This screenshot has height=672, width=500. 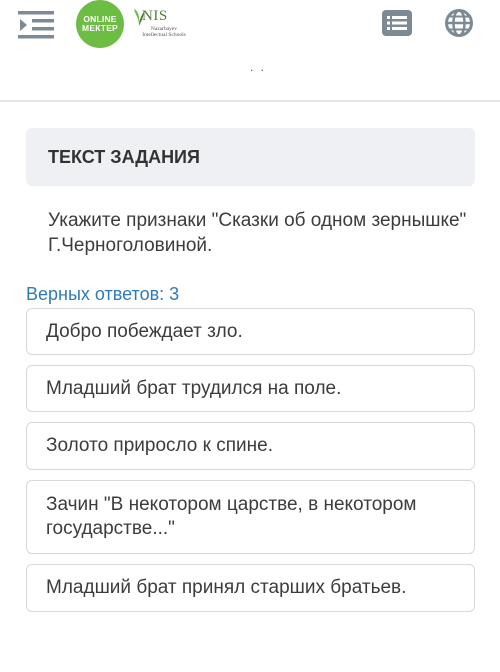 What do you see at coordinates (226, 587) in the screenshot?
I see `answer-option-text: Младший брат принял старших братьев.` at bounding box center [226, 587].